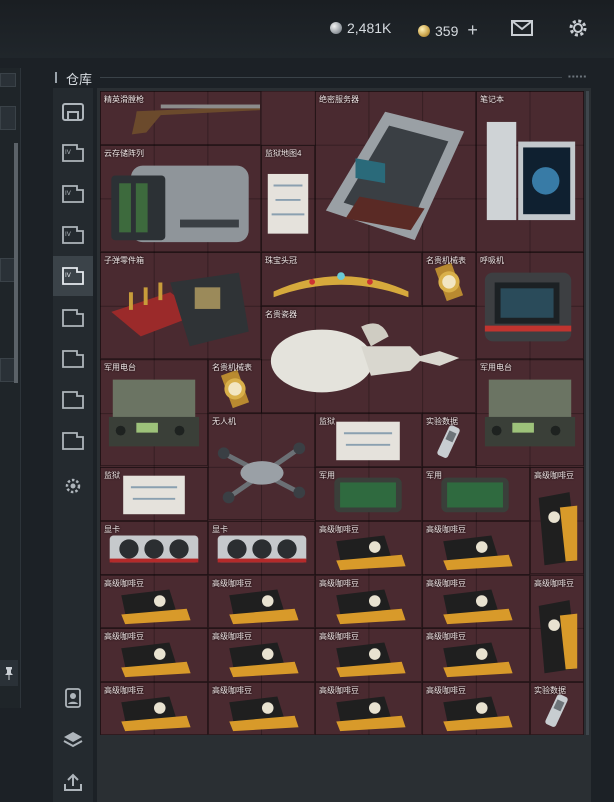  Describe the element at coordinates (16, 263) in the screenshot. I see `side-panel-scrollbar` at that location.